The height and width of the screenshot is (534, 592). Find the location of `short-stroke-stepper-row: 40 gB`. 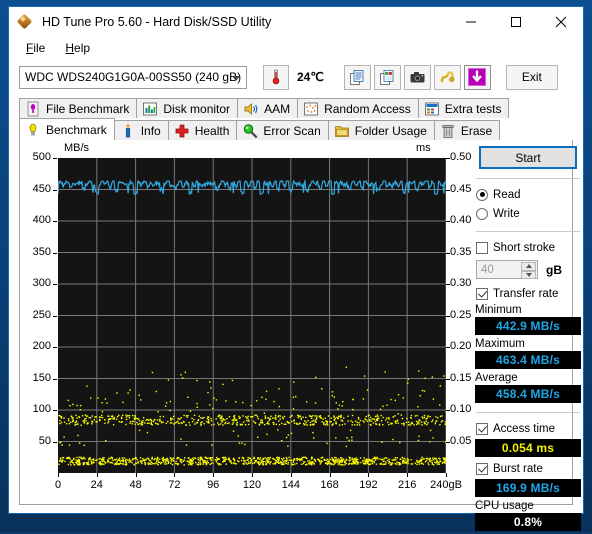

short-stroke-stepper-row: 40 gB is located at coordinates (528, 269).